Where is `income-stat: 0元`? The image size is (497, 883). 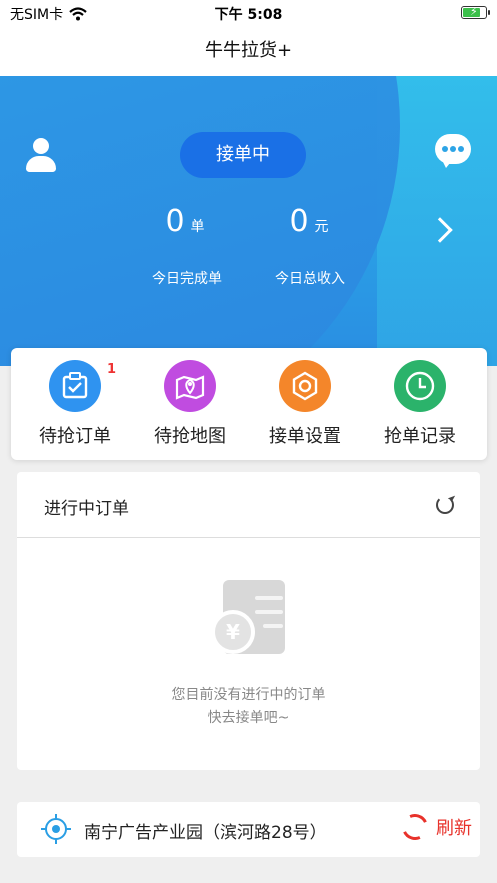
income-stat: 0元 is located at coordinates (309, 221).